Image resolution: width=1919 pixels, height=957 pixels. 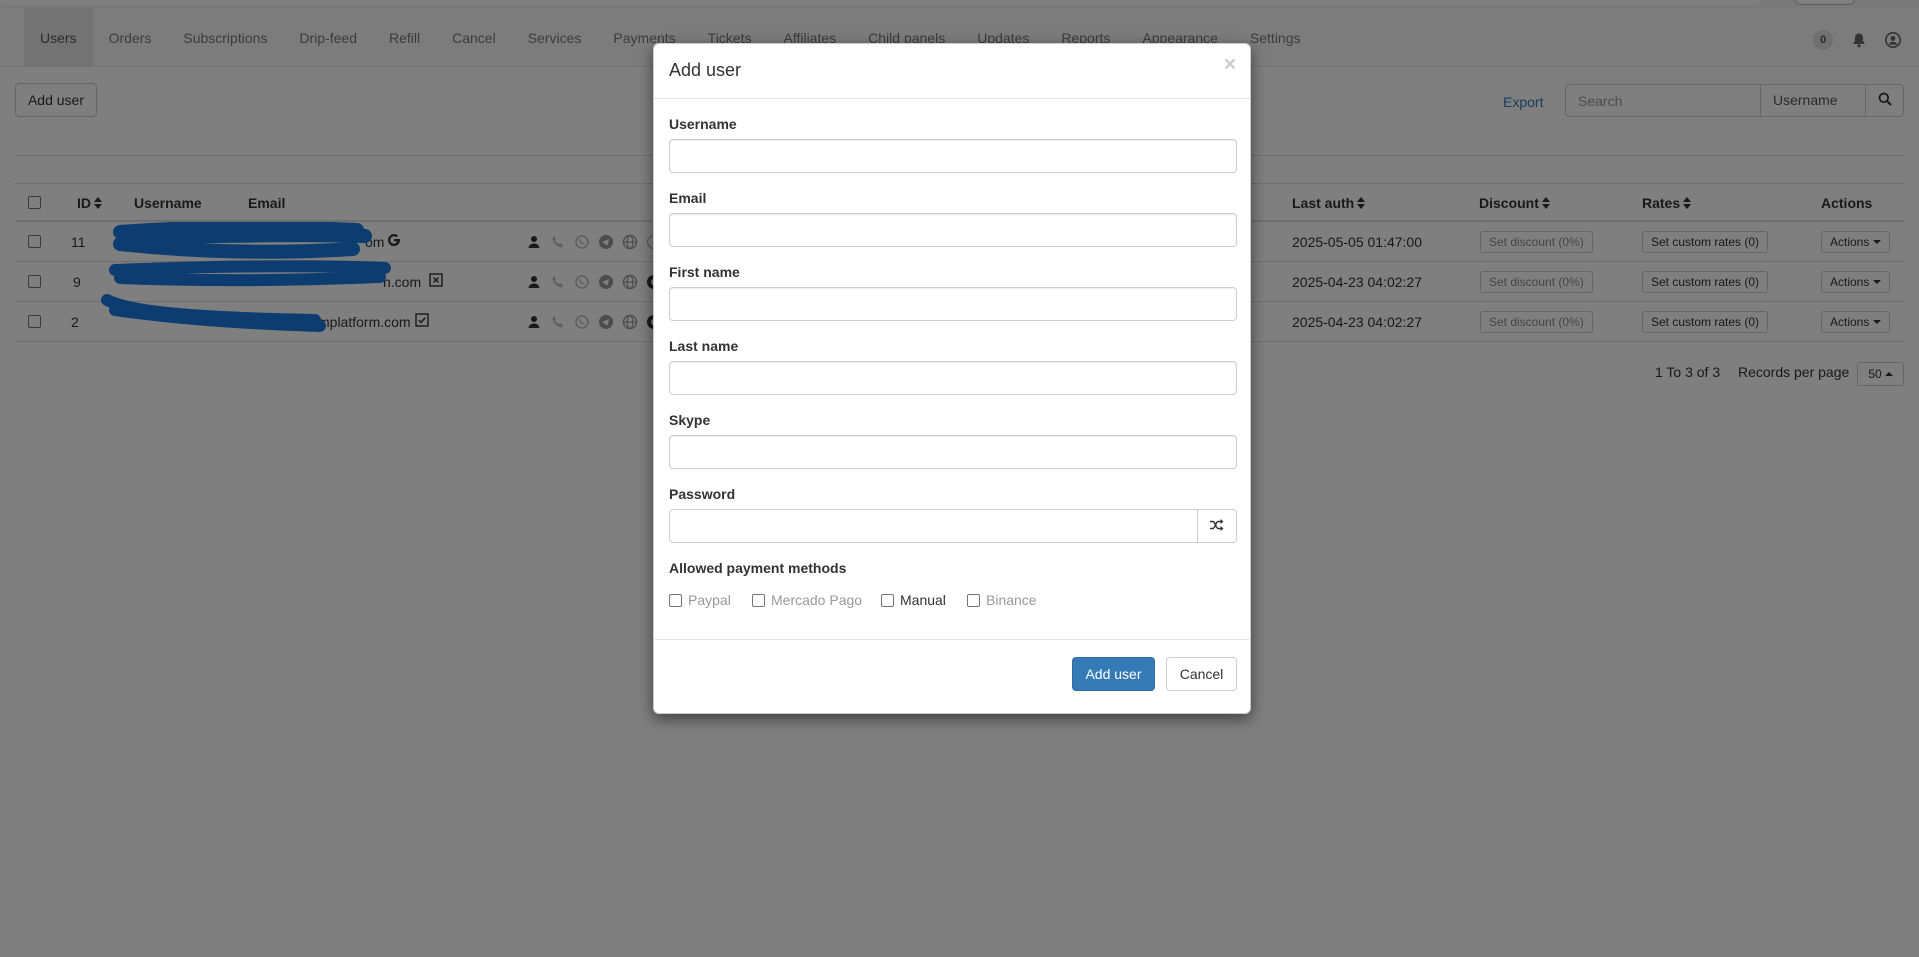 I want to click on payment-method-mercado-pago: Mercado Pago, so click(x=807, y=600).